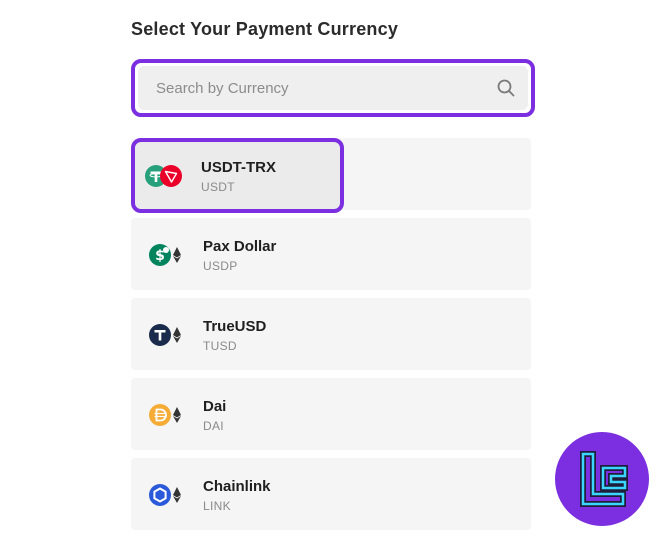  I want to click on currency-symbol: LINK, so click(217, 506).